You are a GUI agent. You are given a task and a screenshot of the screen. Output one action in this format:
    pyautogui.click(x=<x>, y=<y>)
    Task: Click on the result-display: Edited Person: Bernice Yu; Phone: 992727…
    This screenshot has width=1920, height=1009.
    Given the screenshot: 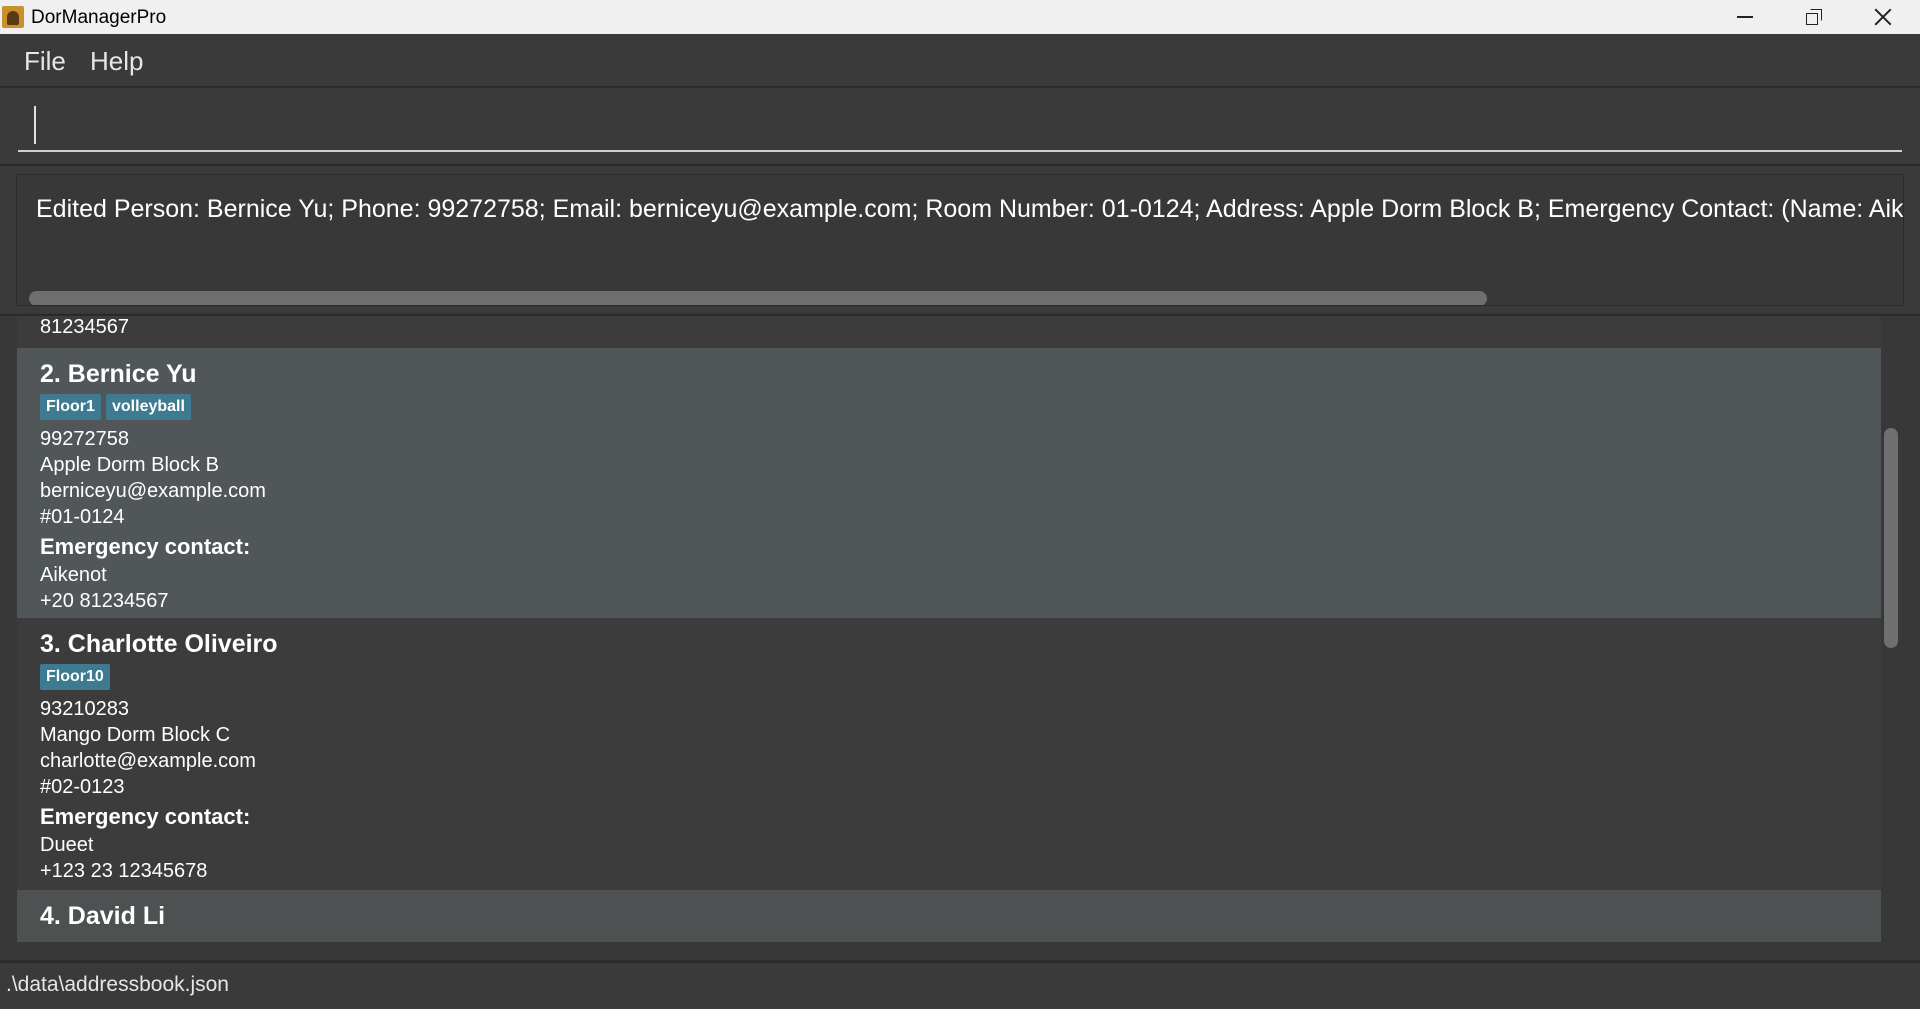 What is the action you would take?
    pyautogui.click(x=960, y=240)
    